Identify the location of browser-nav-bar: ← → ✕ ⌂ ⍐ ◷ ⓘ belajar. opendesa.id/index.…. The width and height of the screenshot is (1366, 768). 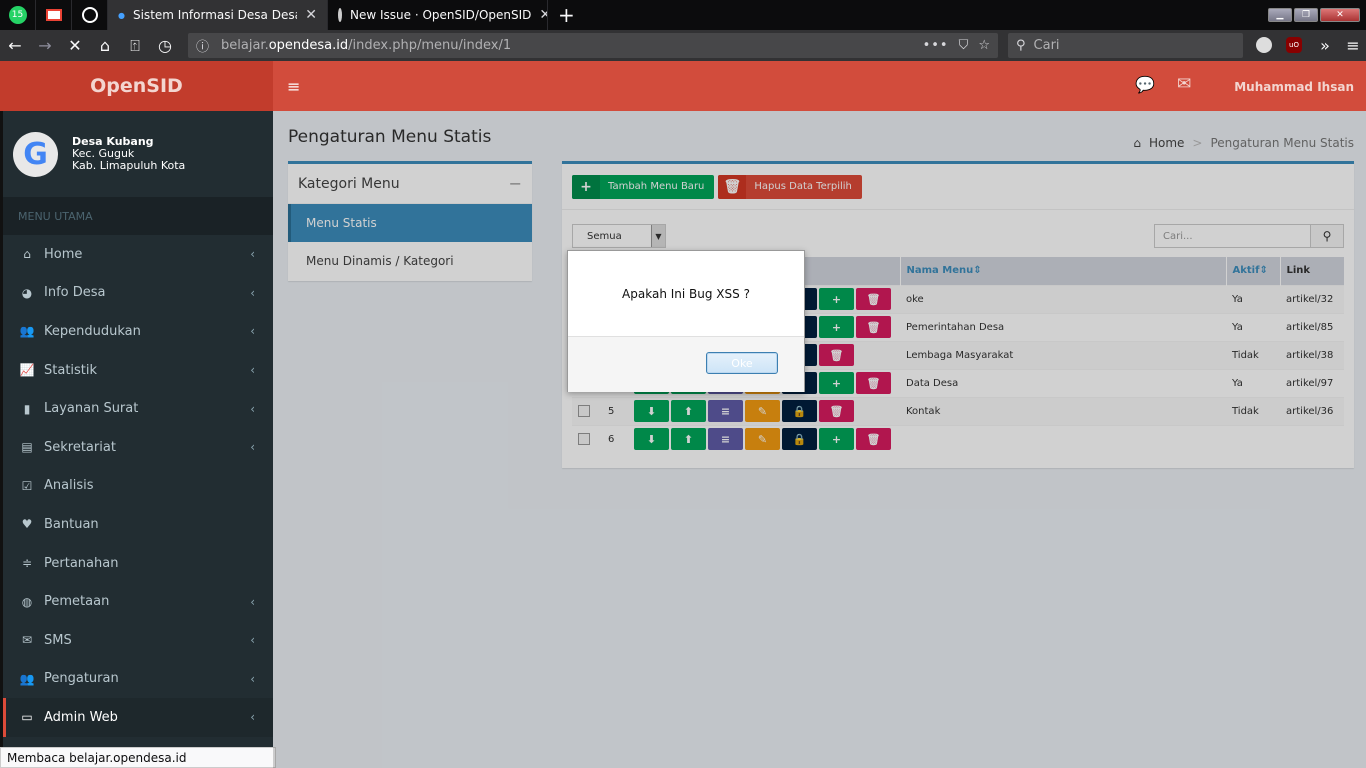
(683, 45).